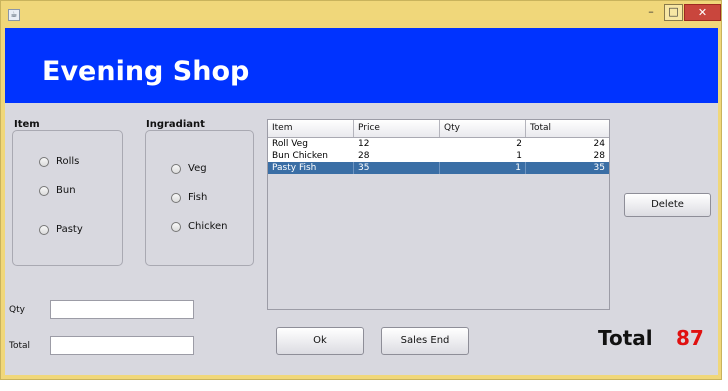 This screenshot has height=391, width=728. I want to click on title-bar: ☕ – □ ✕, so click(361, 14).